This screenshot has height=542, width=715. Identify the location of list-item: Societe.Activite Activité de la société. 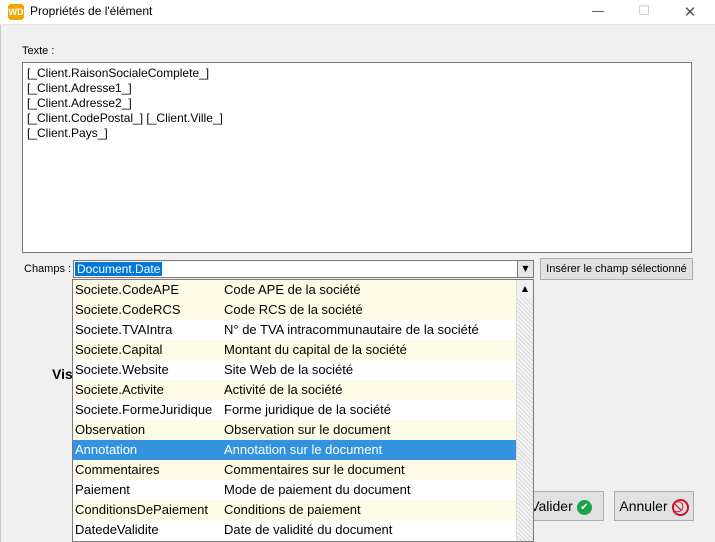
(295, 390).